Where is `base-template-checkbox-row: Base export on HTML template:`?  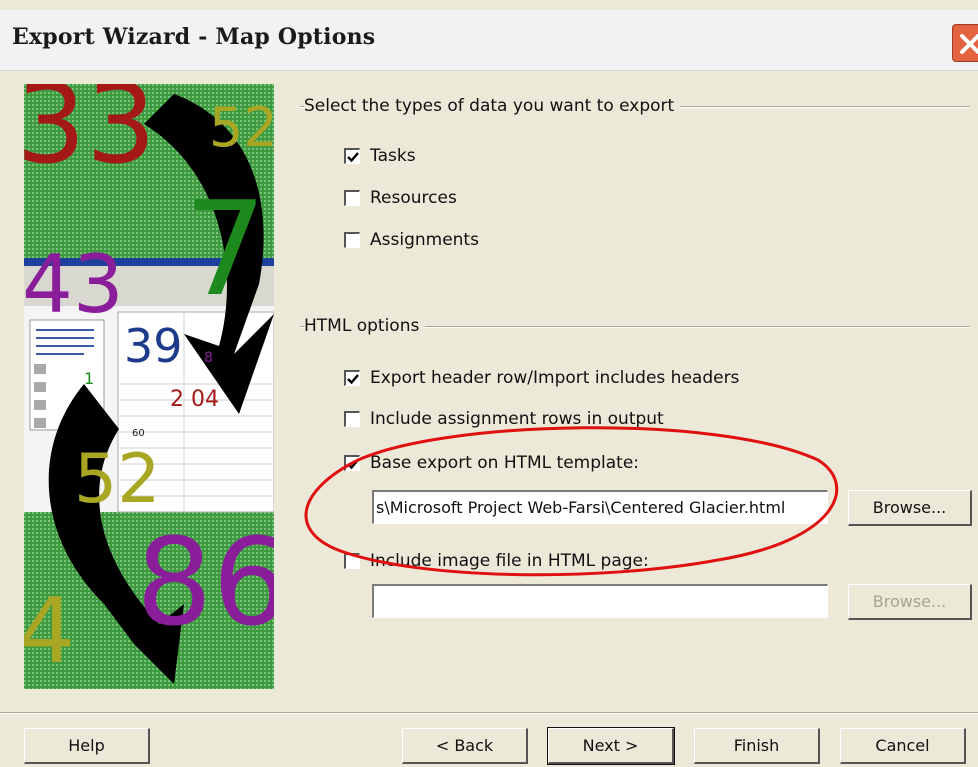
base-template-checkbox-row: Base export on HTML template: is located at coordinates (491, 463).